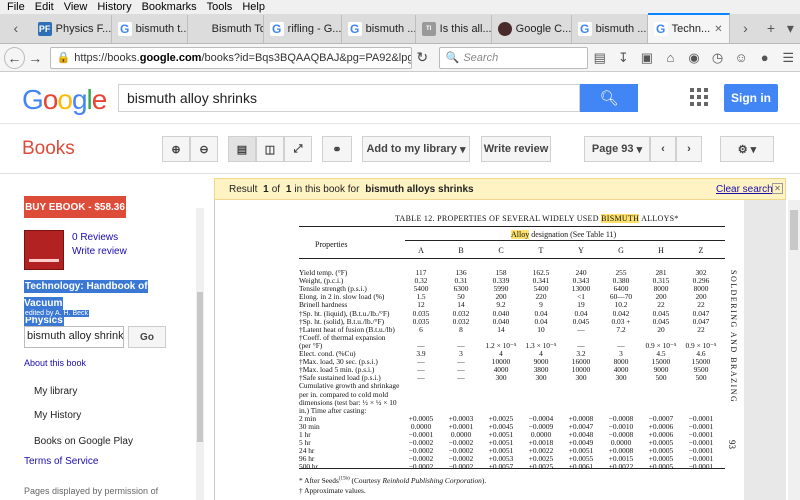 The width and height of the screenshot is (800, 500). What do you see at coordinates (55, 363) in the screenshot?
I see `about-this-book-link: About this book` at bounding box center [55, 363].